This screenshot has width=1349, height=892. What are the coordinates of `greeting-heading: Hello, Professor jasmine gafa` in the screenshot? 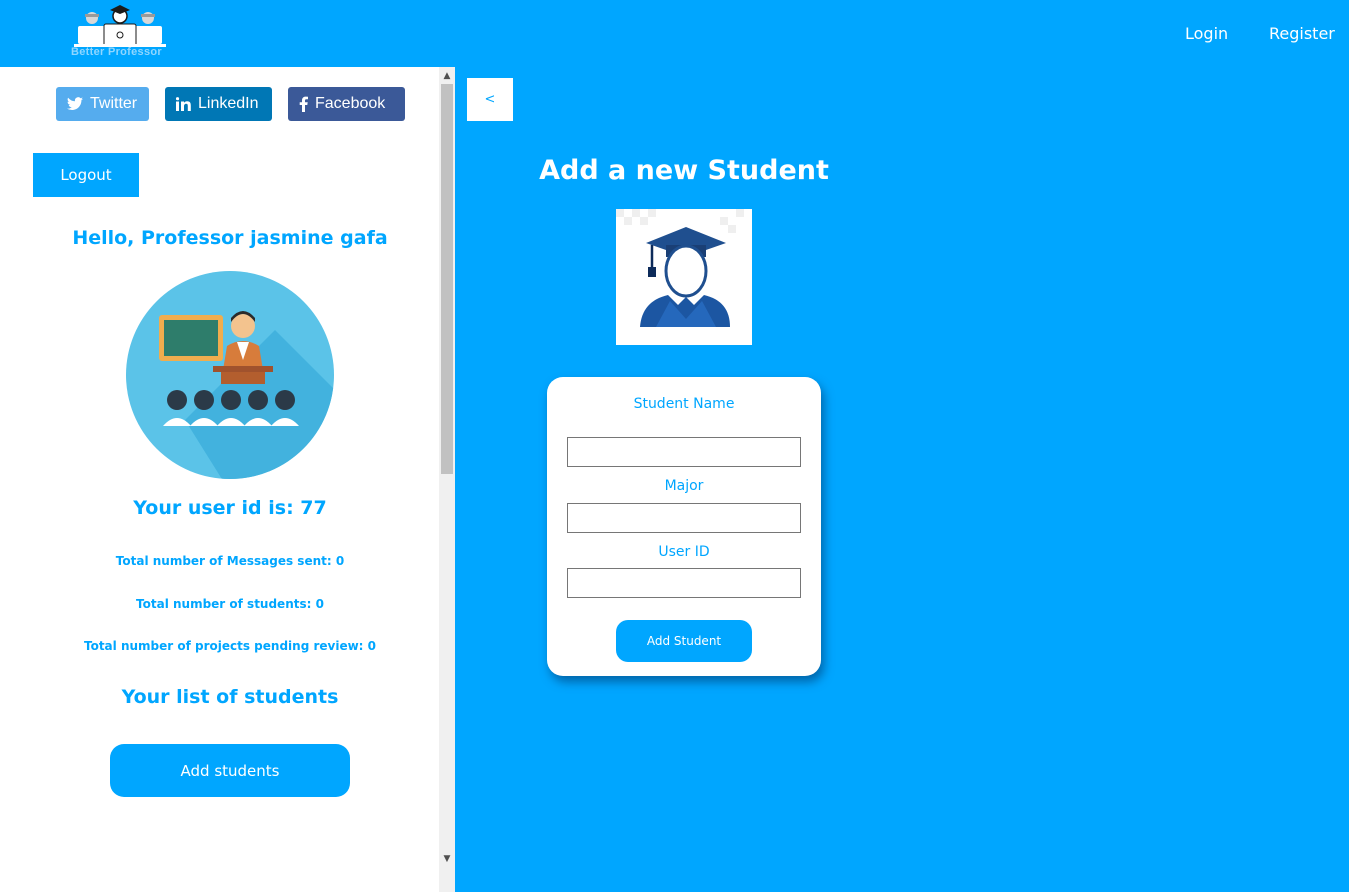 It's located at (230, 238).